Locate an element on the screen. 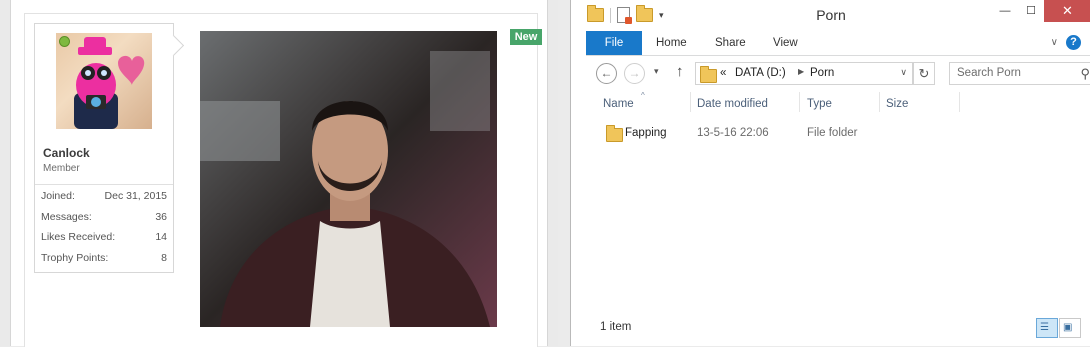 Image resolution: width=1090 pixels, height=347 pixels. chevron-right-icon: ▶ is located at coordinates (801, 71).